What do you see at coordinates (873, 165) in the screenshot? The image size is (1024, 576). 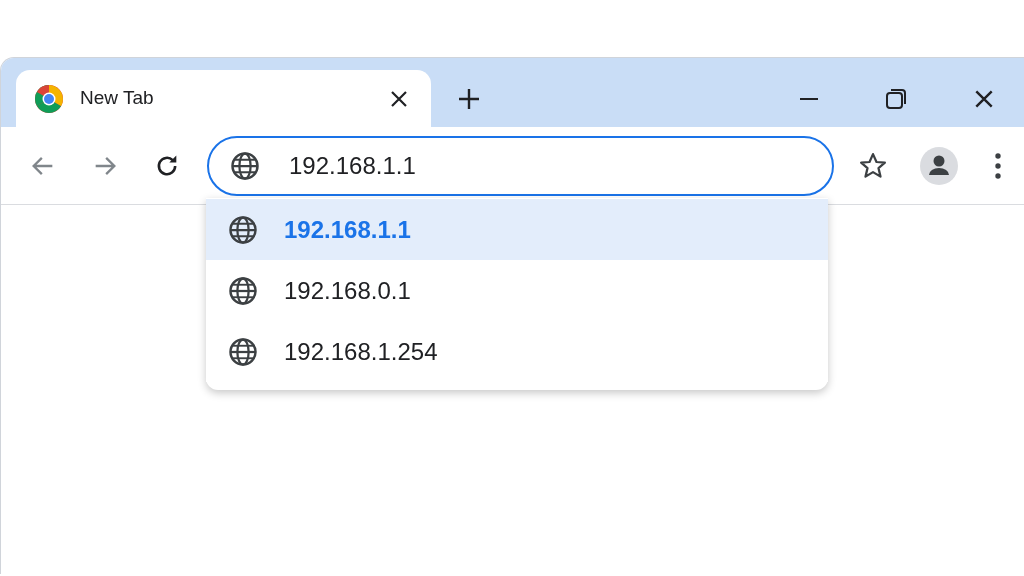 I see `star-icon` at bounding box center [873, 165].